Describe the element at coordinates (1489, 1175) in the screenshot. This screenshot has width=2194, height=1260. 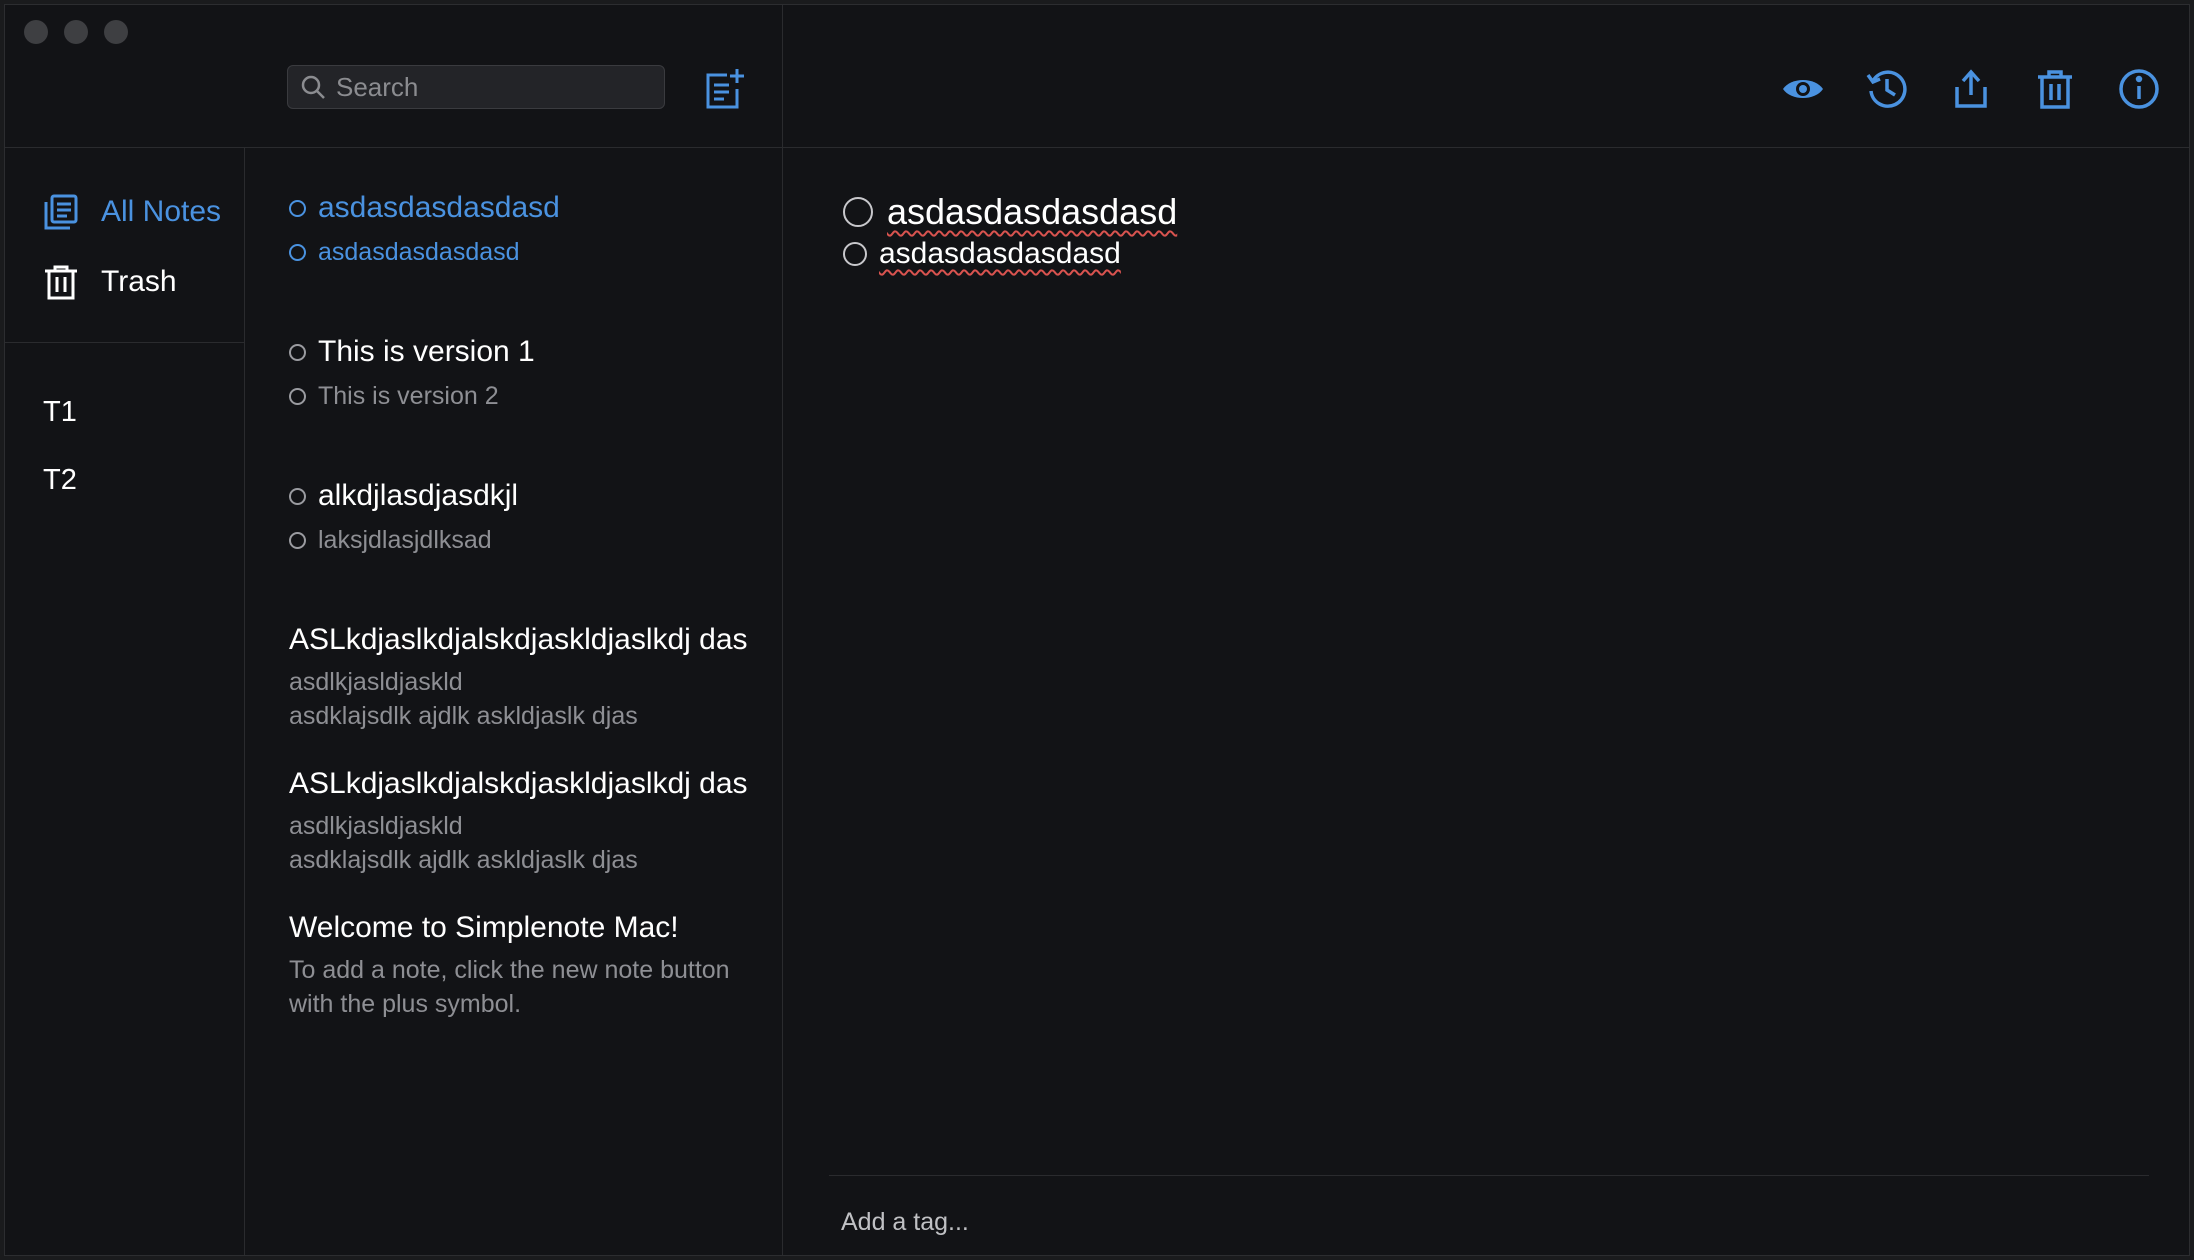
I see `tag-divider` at that location.